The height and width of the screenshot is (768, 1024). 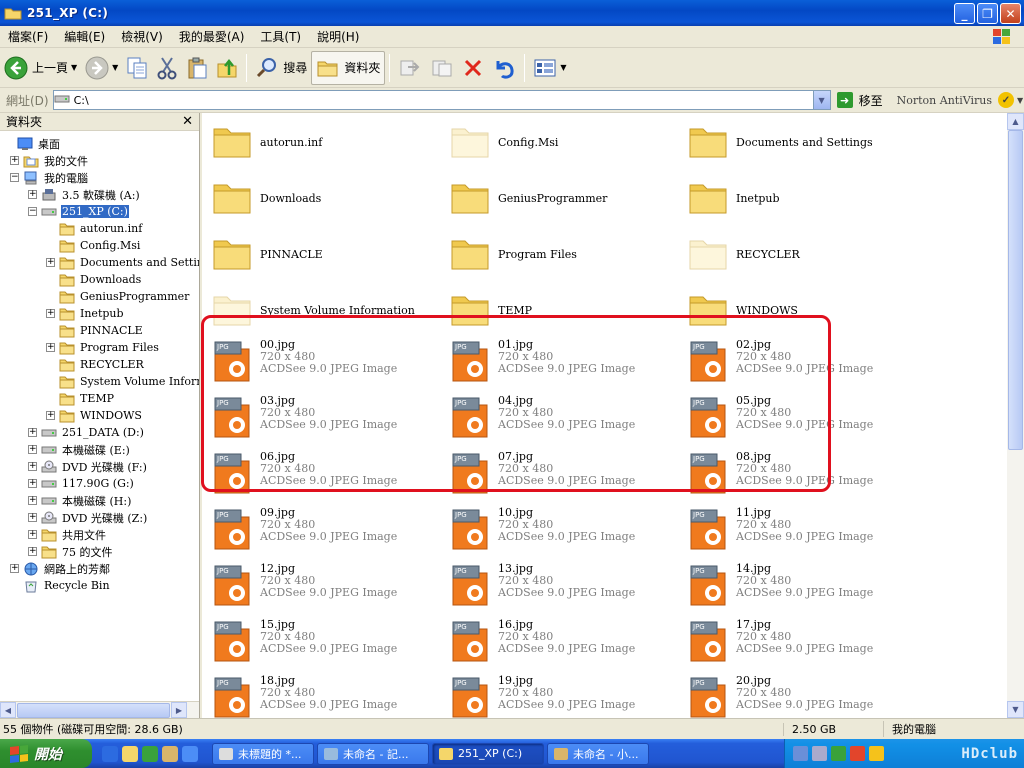 What do you see at coordinates (84, 194) in the screenshot?
I see `tree-item: +3.5 軟碟機 (A:)` at bounding box center [84, 194].